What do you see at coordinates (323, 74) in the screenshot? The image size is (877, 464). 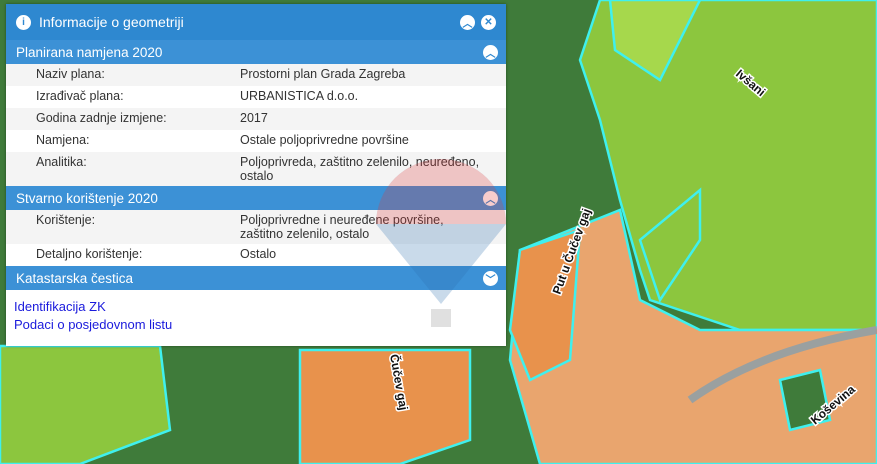 I see `row-value: Prostorni plan Grada Zagreba` at bounding box center [323, 74].